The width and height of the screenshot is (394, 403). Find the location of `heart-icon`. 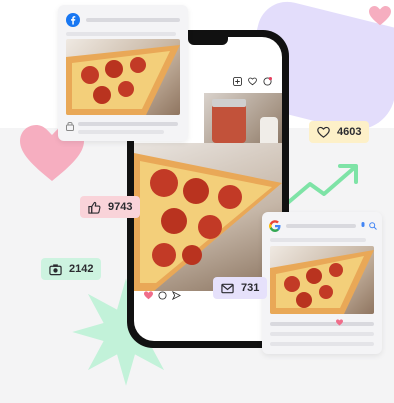

heart-icon is located at coordinates (323, 132).